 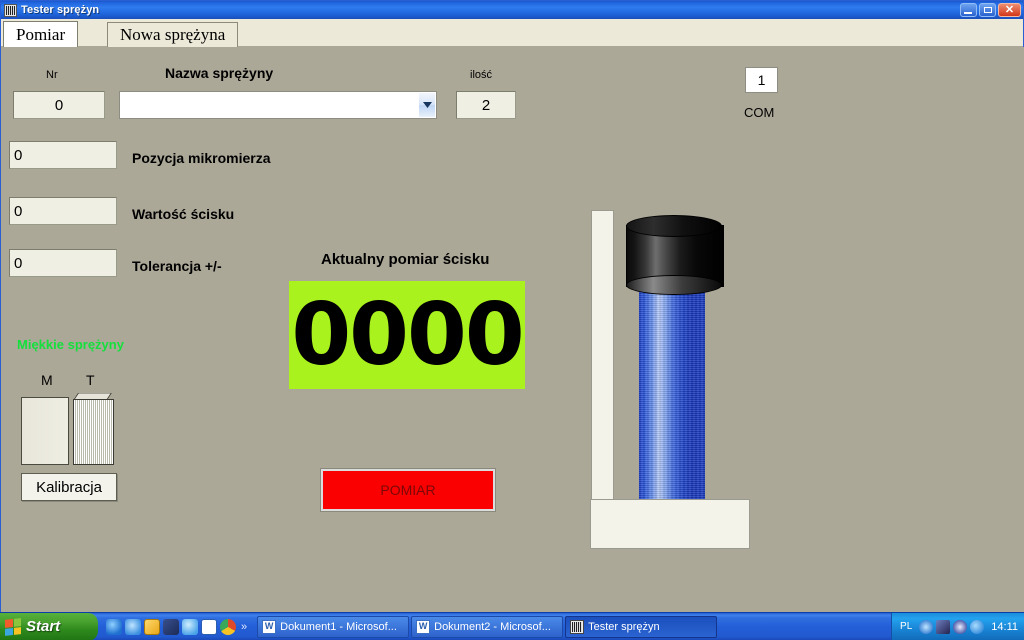 I want to click on internet-explorer-icon, so click(x=114, y=626).